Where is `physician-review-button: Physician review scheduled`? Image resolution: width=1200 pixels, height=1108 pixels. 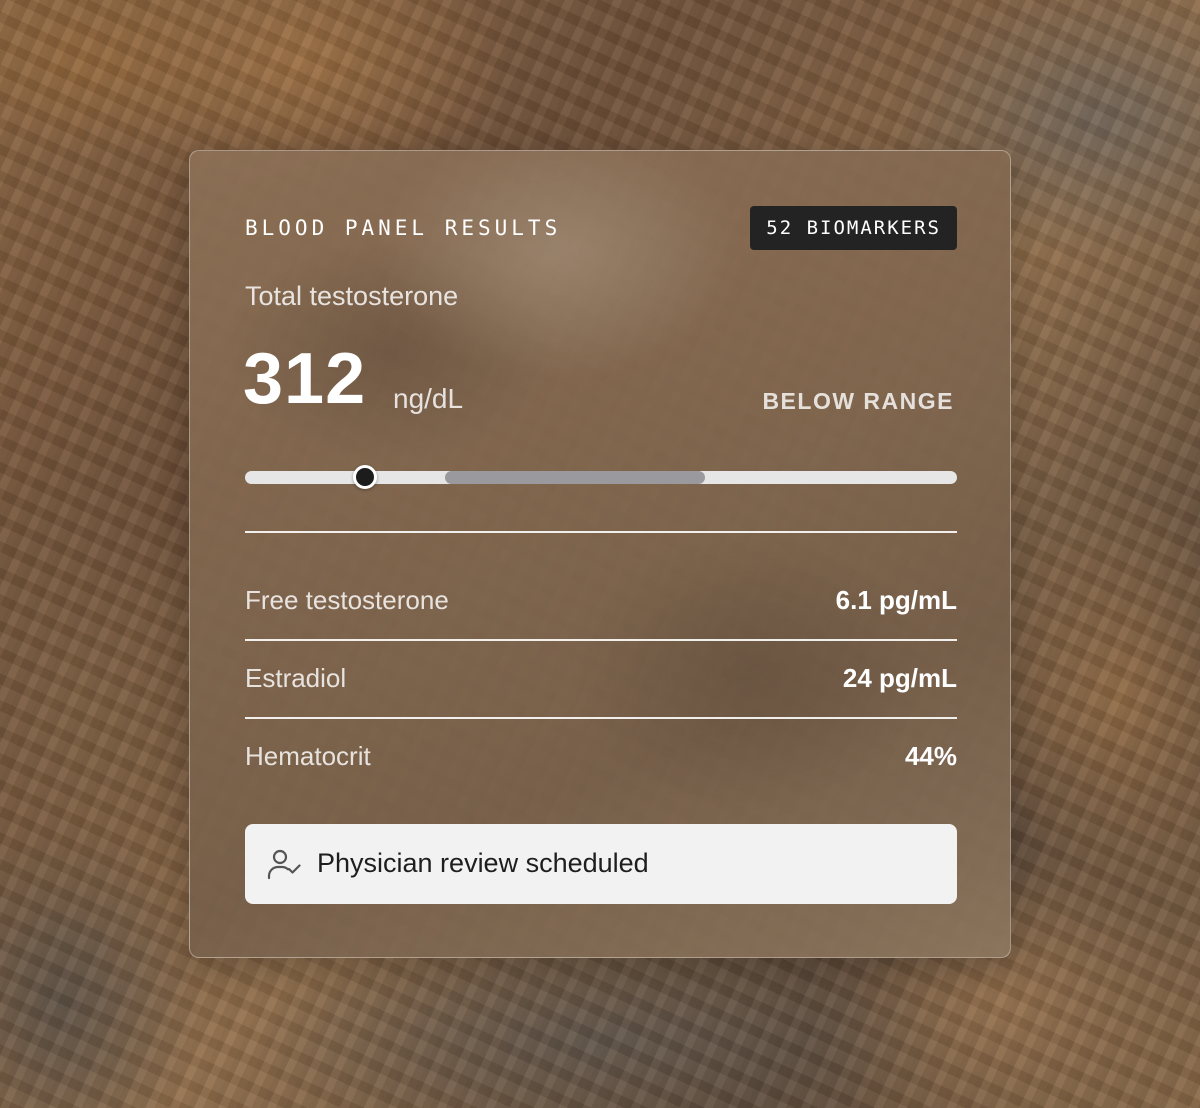
physician-review-button: Physician review scheduled is located at coordinates (601, 864).